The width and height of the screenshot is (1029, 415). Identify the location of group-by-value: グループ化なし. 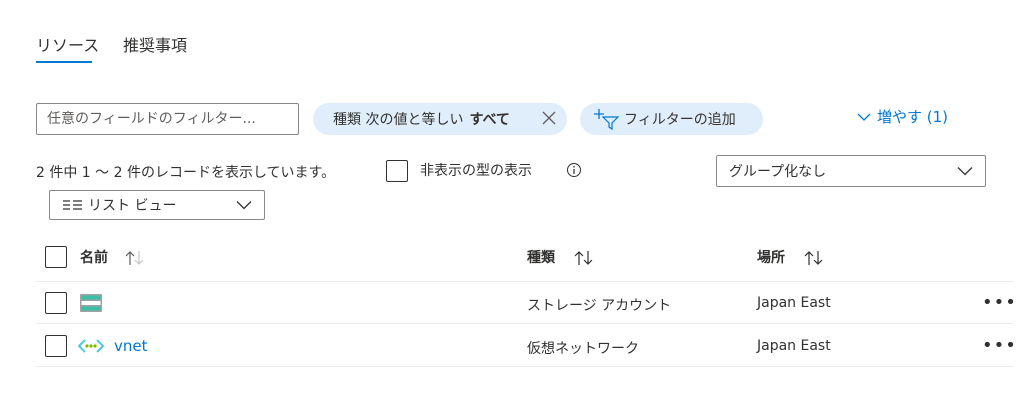
(778, 172).